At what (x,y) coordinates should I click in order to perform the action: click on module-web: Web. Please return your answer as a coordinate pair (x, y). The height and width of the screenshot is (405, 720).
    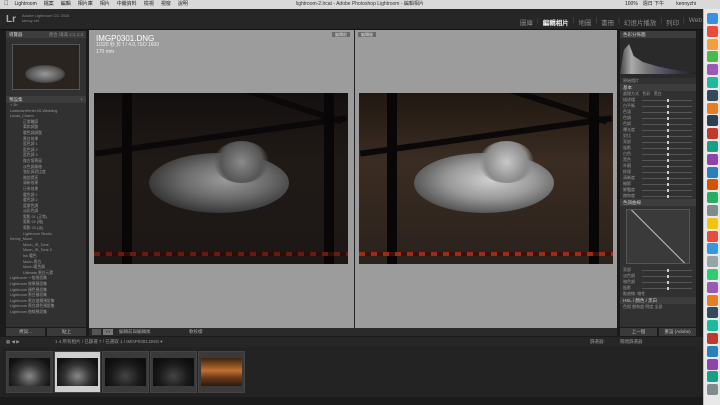
    Looking at the image, I should click on (695, 22).